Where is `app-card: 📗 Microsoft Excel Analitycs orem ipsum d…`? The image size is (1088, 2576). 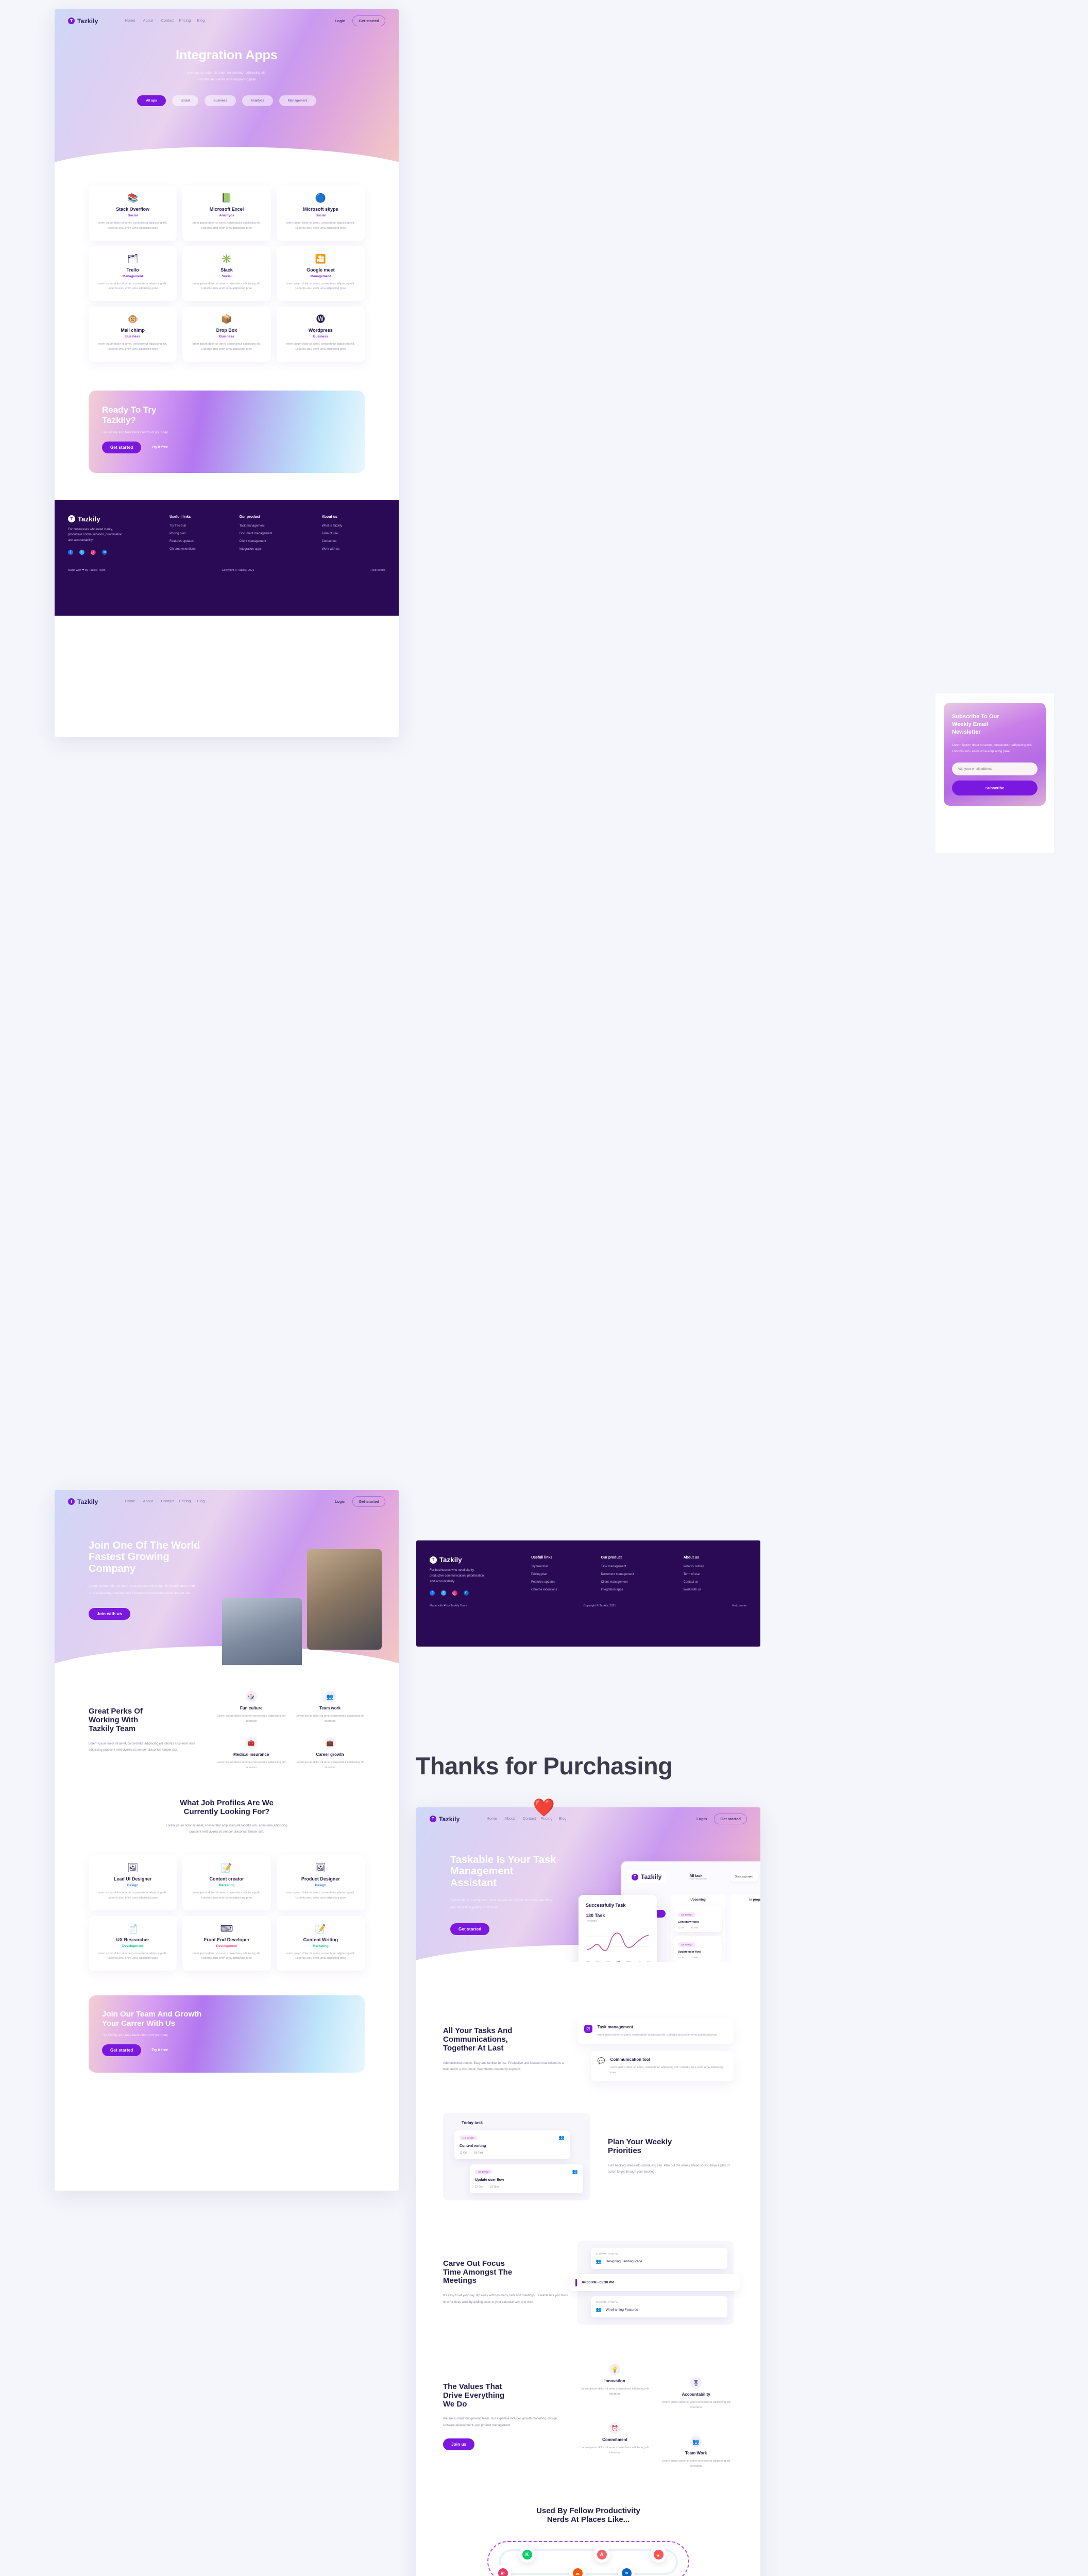
app-card: 📗 Microsoft Excel Analitycs orem ipsum d… is located at coordinates (226, 213).